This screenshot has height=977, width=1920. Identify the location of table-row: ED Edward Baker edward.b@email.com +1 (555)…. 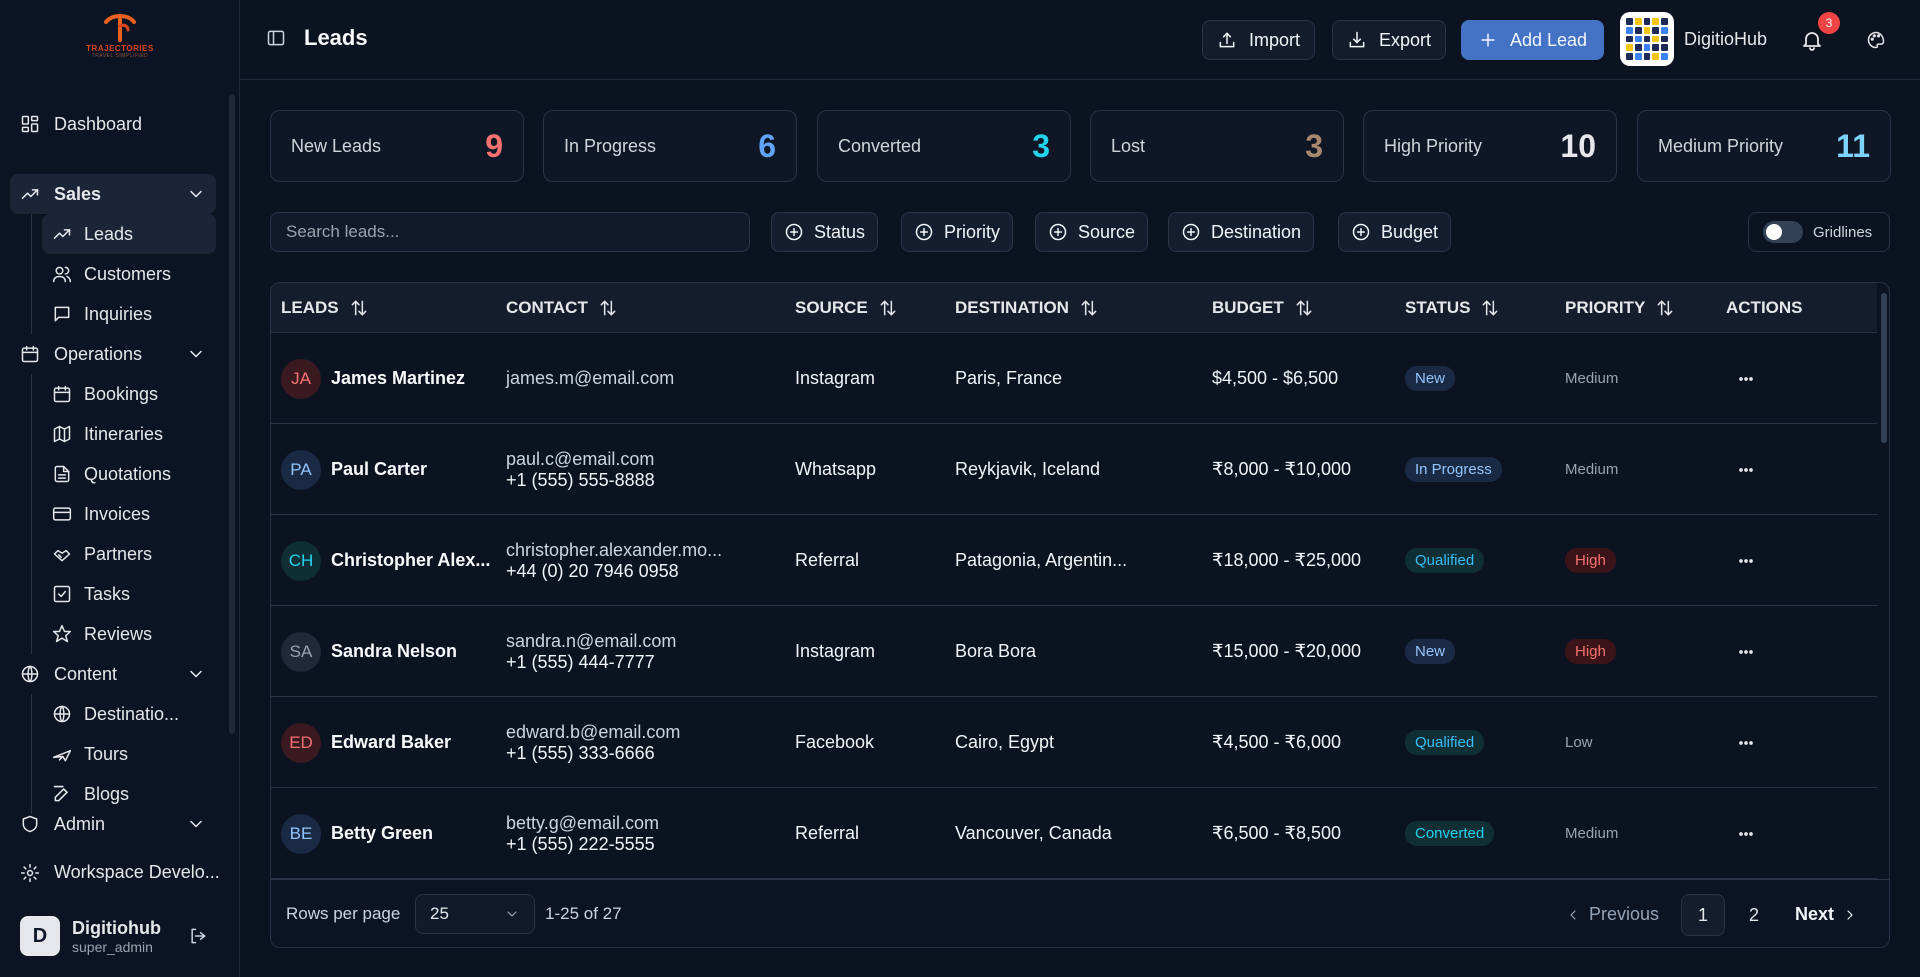
(1074, 742).